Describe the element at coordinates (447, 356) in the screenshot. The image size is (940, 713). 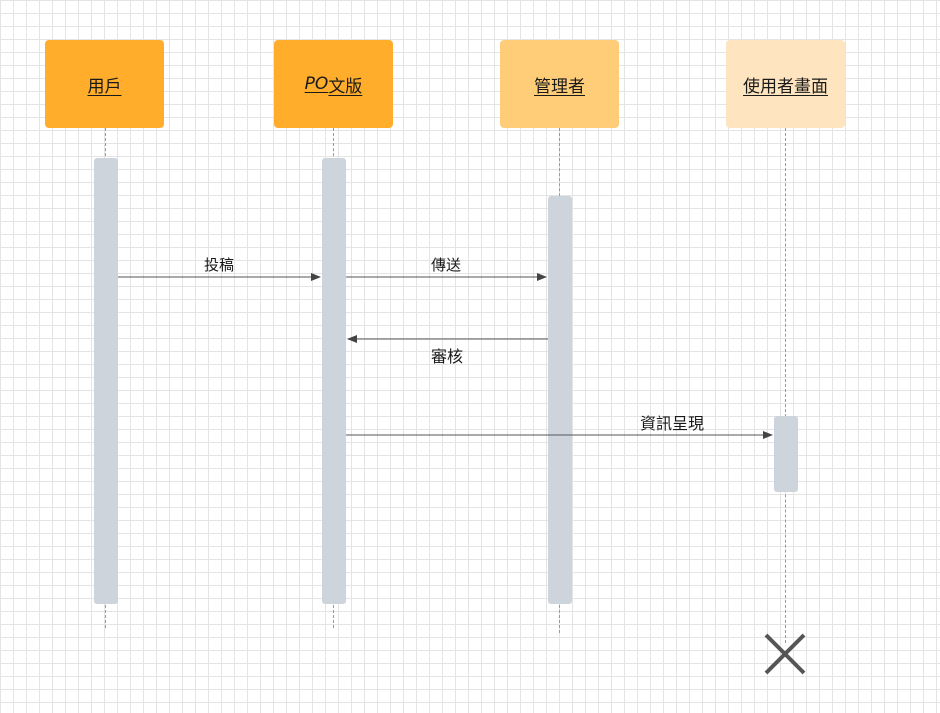
I see `message-label-review: 審核` at that location.